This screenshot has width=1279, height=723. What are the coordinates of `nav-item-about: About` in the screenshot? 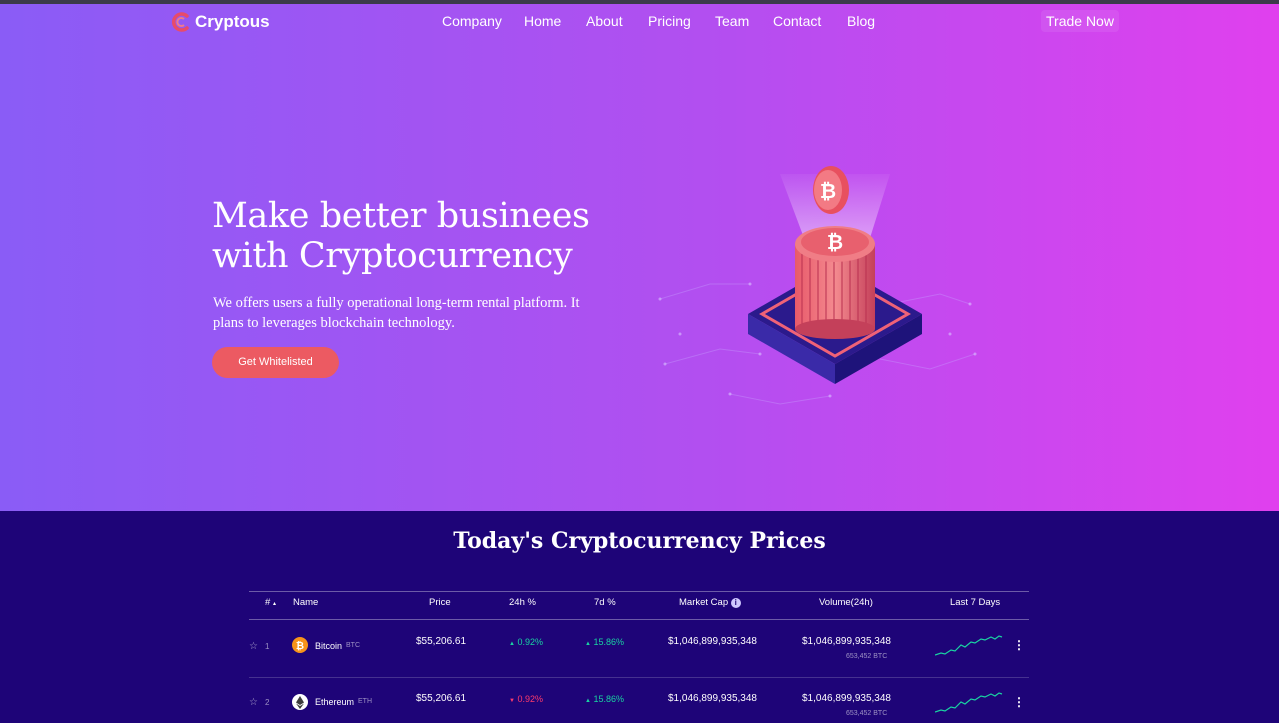 It's located at (604, 21).